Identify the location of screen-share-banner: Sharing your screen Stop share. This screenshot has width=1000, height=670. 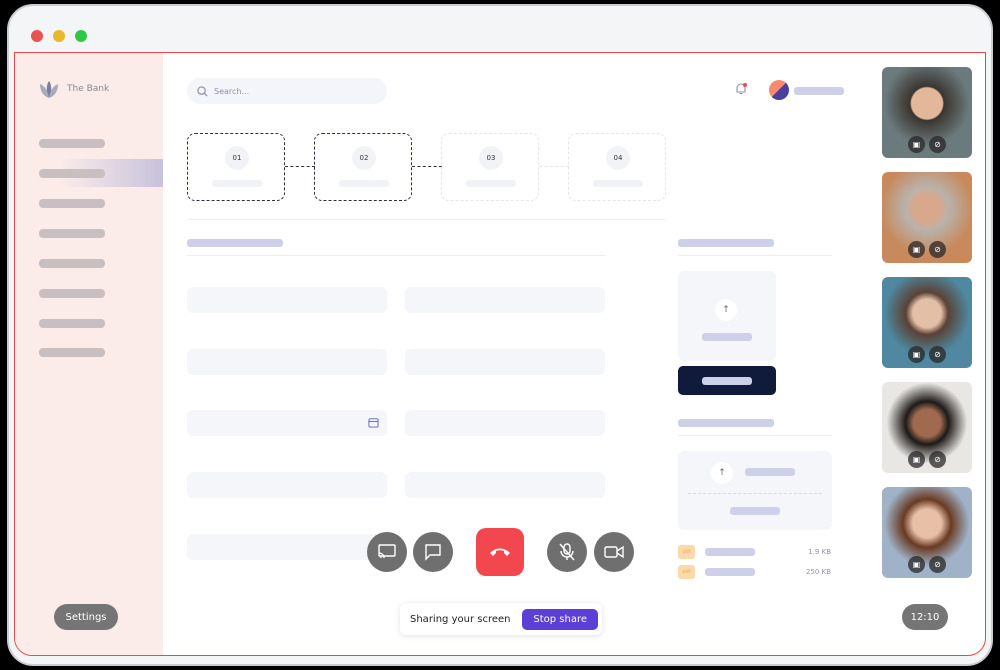
(501, 619).